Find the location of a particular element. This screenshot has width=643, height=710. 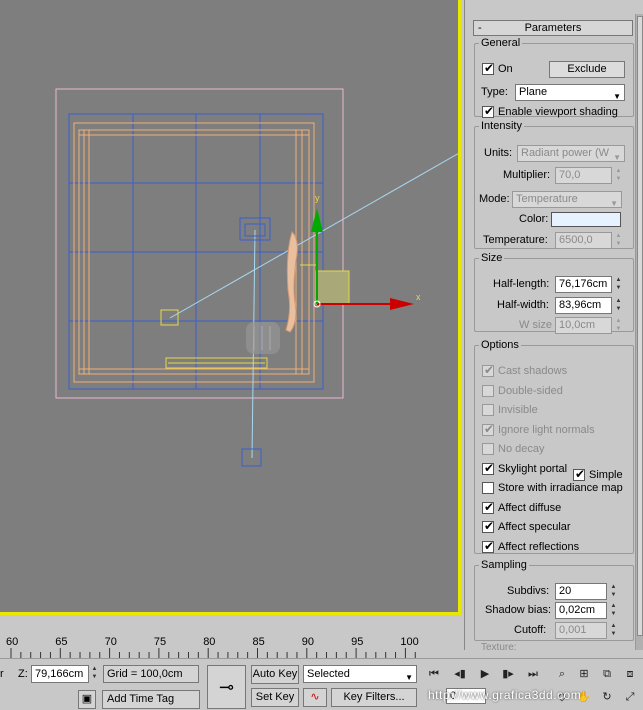

option-label: Store with irradiance map is located at coordinates (560, 488).